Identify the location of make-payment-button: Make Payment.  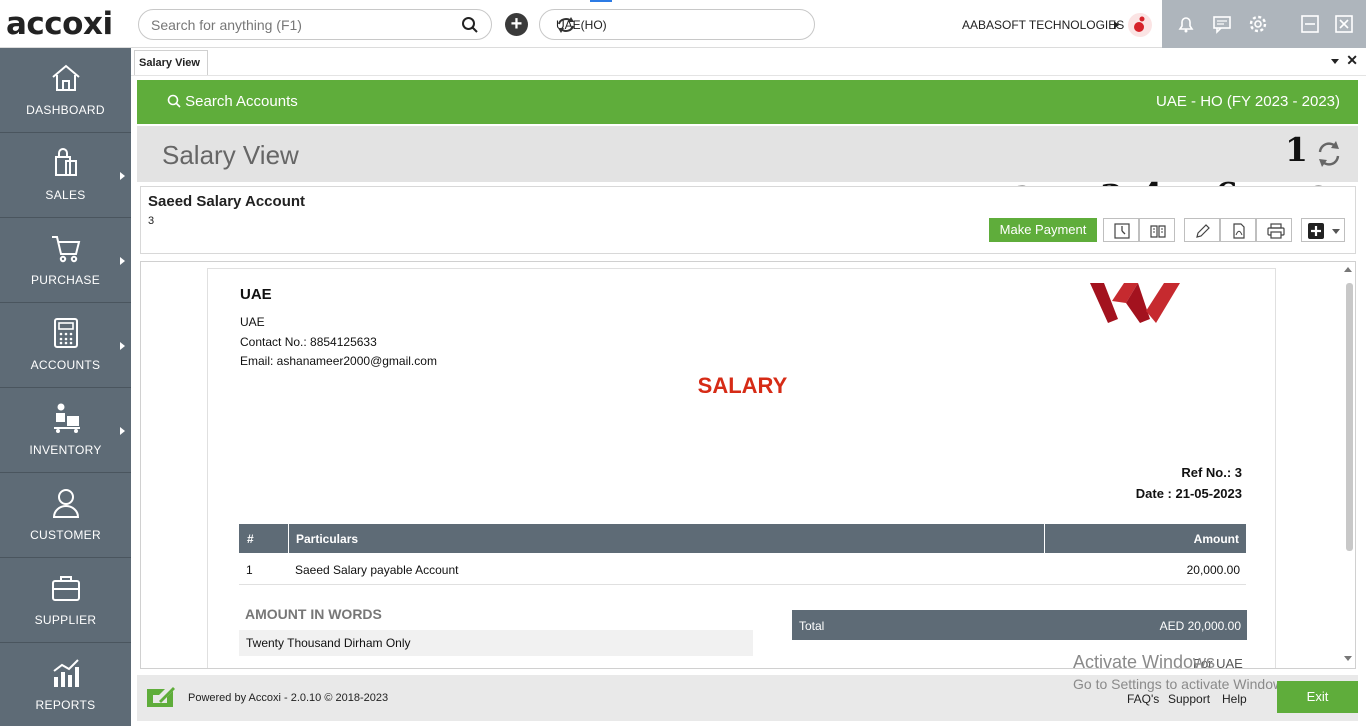
(1043, 230).